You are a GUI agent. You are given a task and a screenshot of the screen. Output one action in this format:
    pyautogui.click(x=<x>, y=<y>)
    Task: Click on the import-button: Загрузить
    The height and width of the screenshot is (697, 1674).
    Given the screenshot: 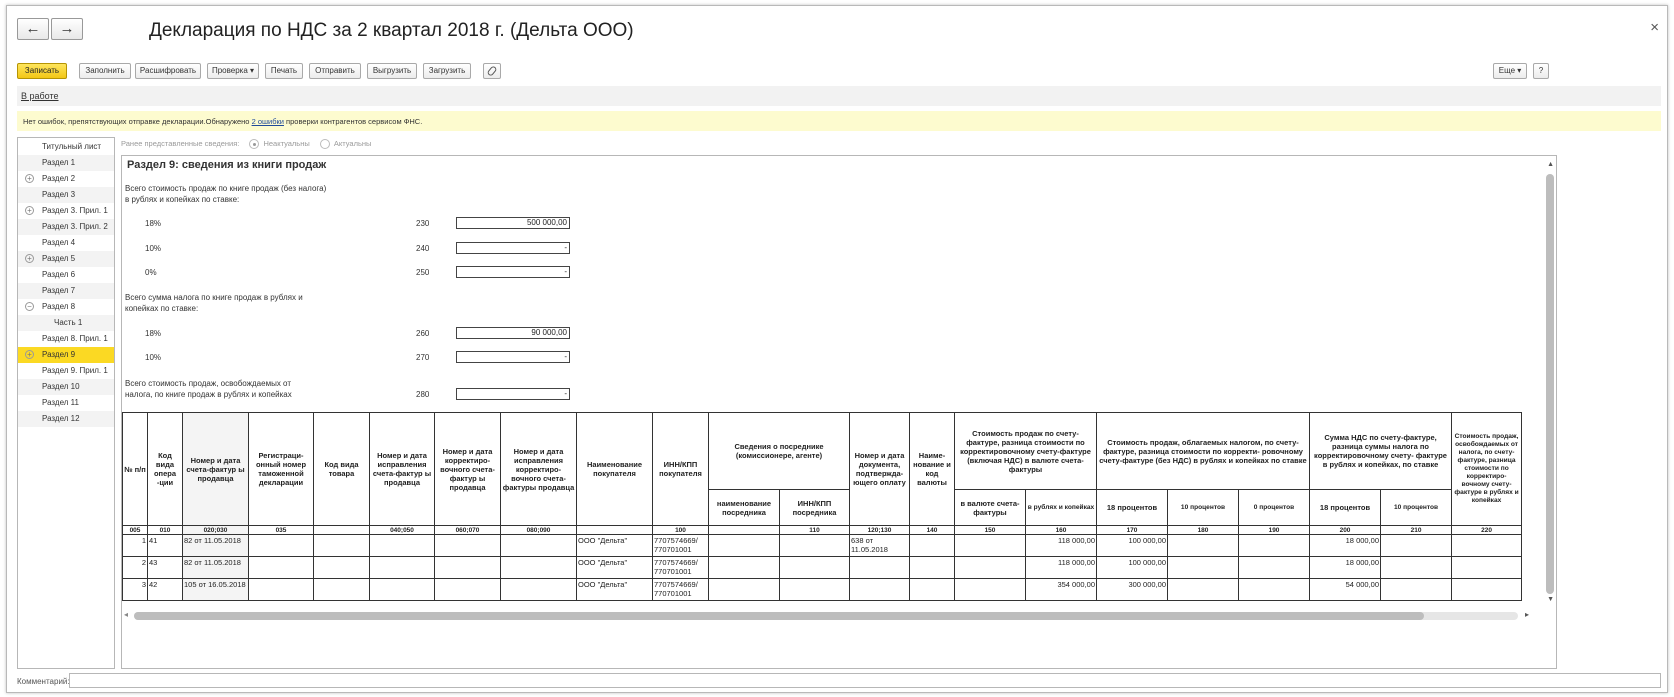 What is the action you would take?
    pyautogui.click(x=447, y=71)
    